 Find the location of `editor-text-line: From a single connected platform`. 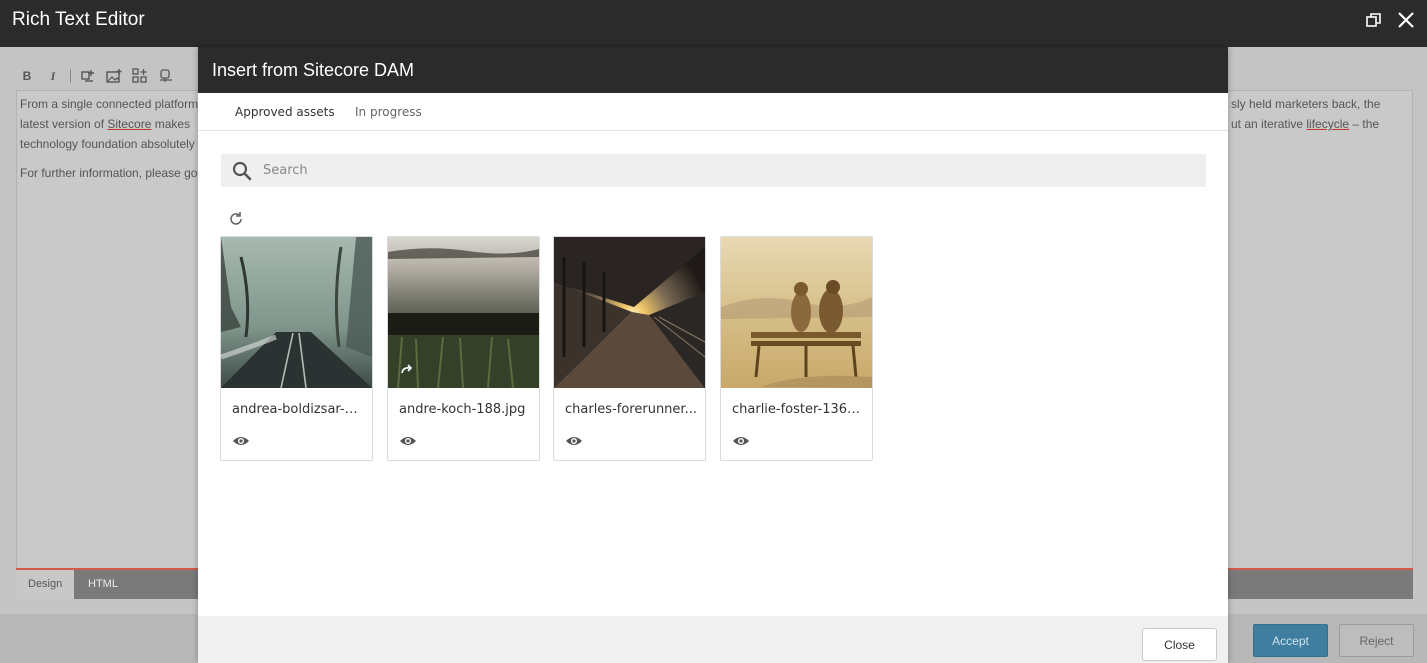

editor-text-line: From a single connected platform is located at coordinates (109, 104).